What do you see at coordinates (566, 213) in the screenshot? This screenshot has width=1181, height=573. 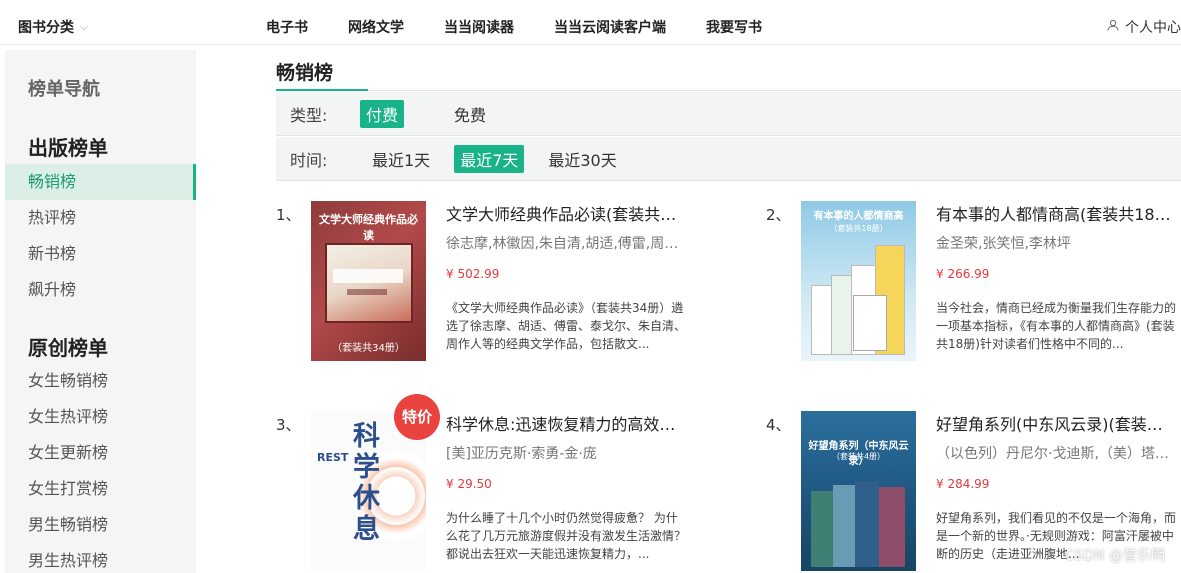 I see `book-title: 文学大师经典作品必读(套装共34册)` at bounding box center [566, 213].